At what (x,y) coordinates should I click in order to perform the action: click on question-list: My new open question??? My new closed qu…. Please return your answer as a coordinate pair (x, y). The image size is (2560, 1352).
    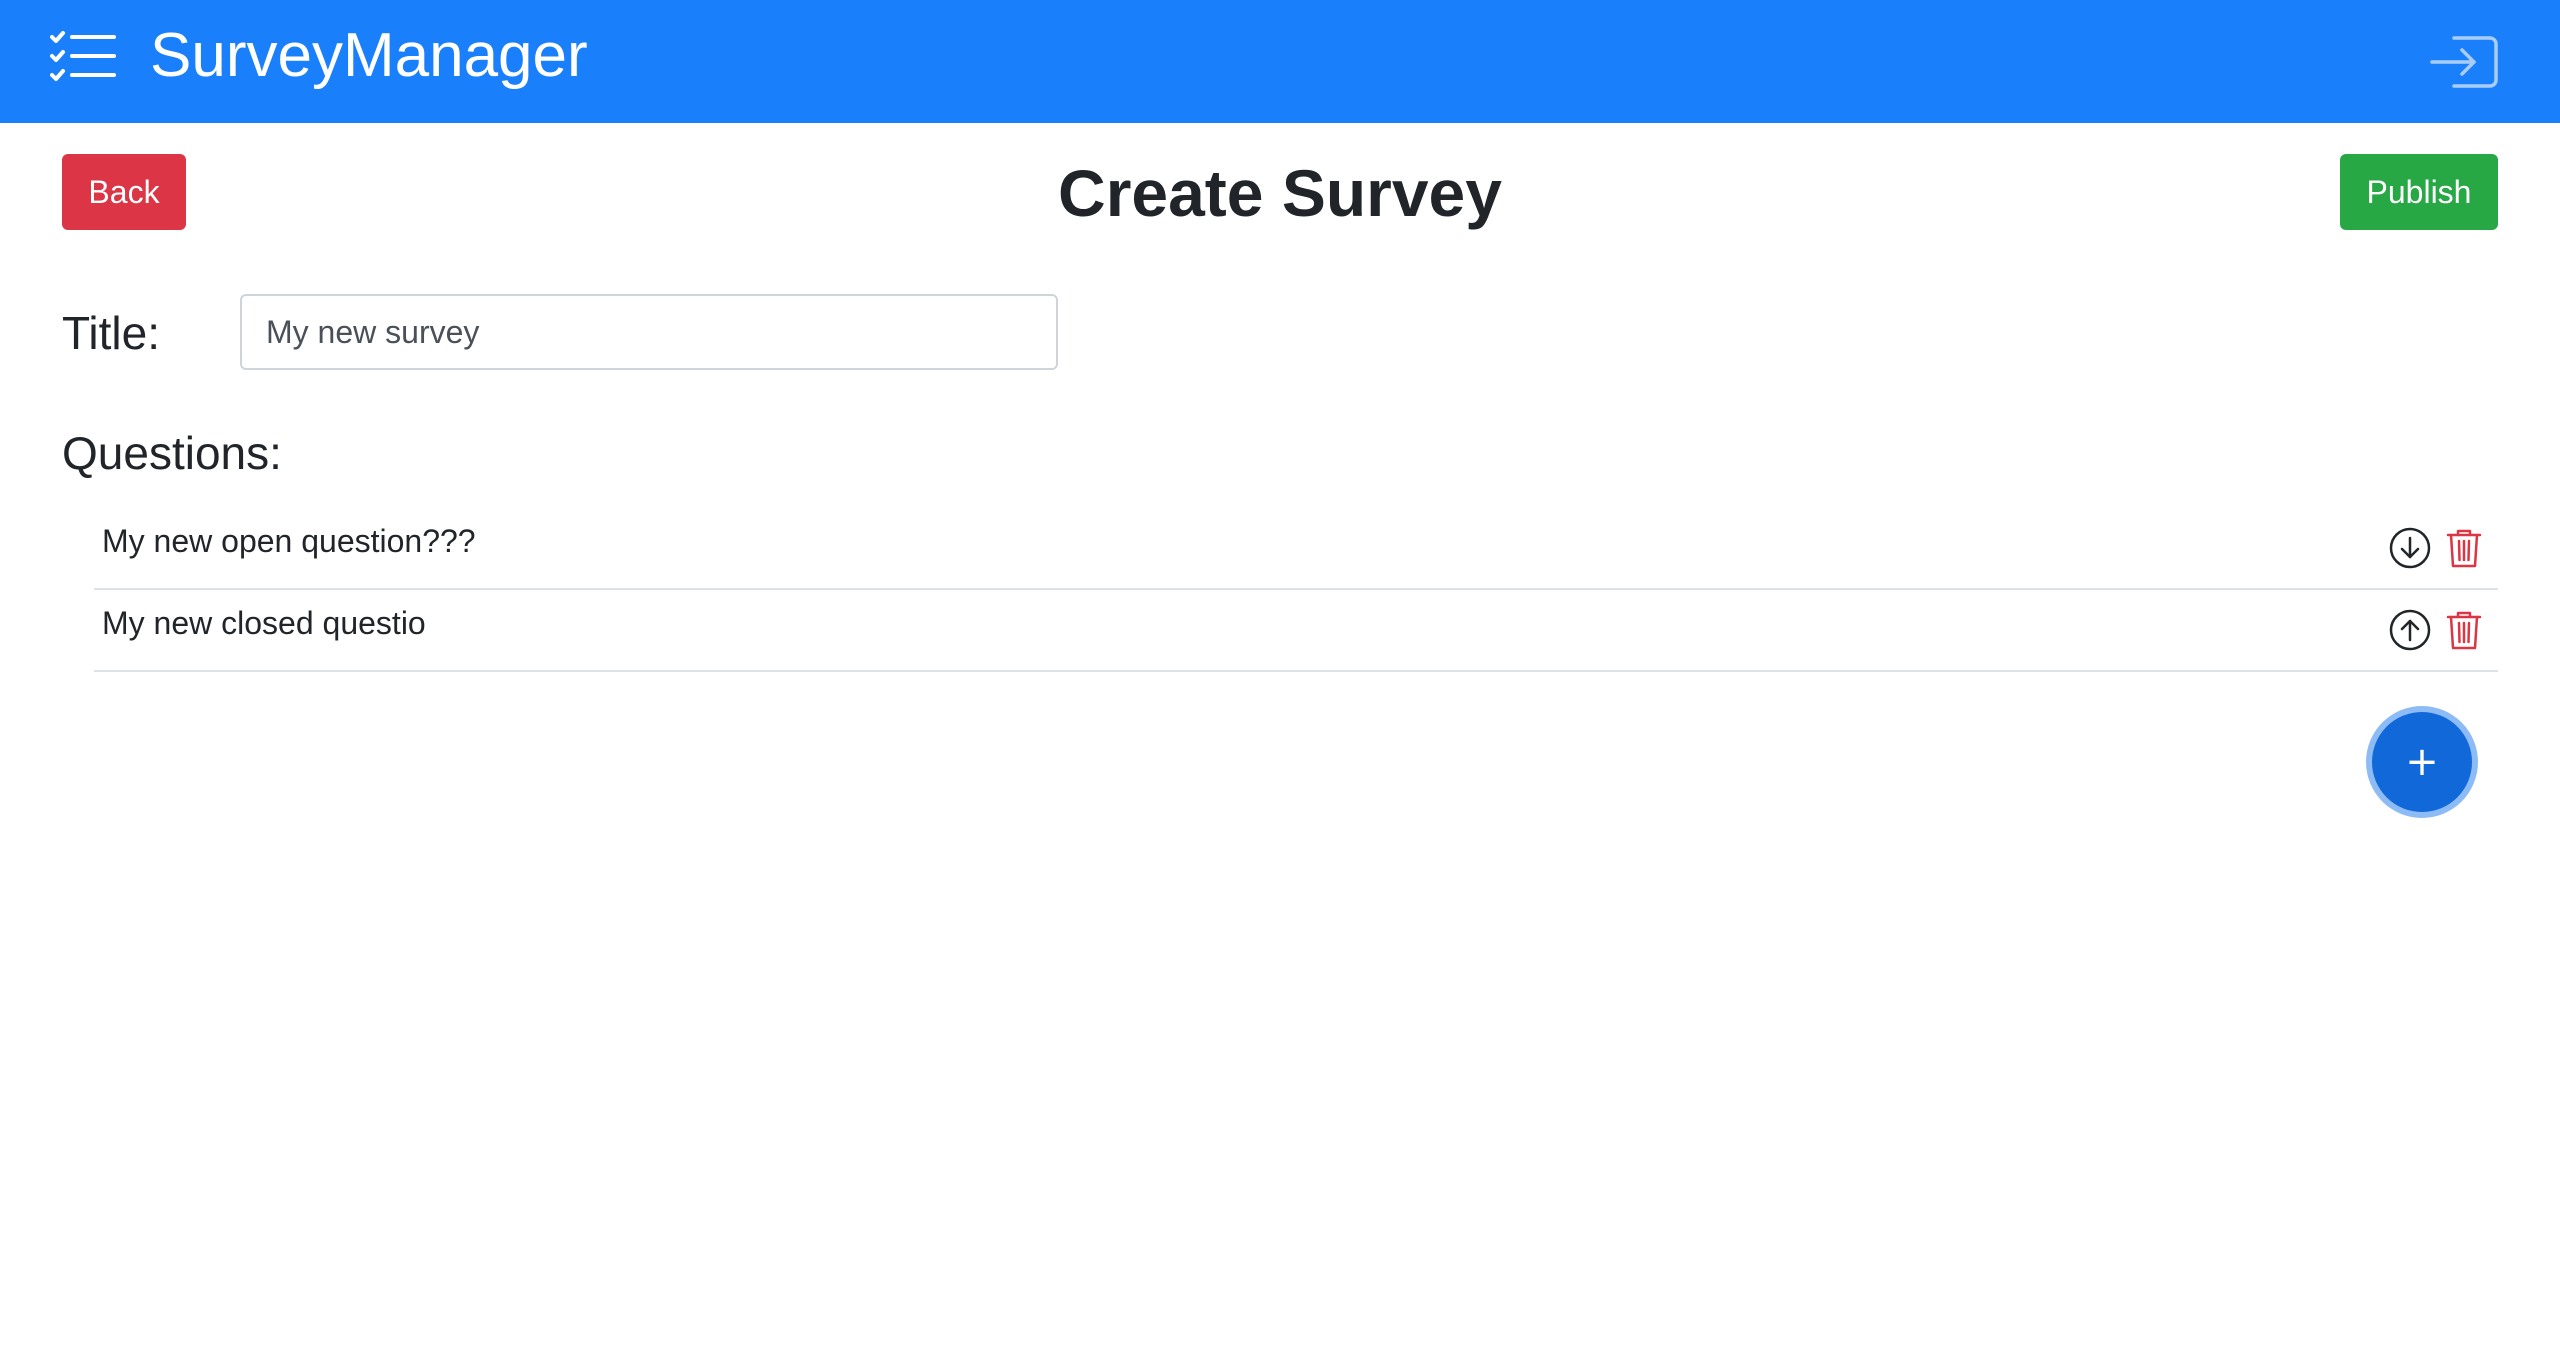
    Looking at the image, I should click on (1296, 590).